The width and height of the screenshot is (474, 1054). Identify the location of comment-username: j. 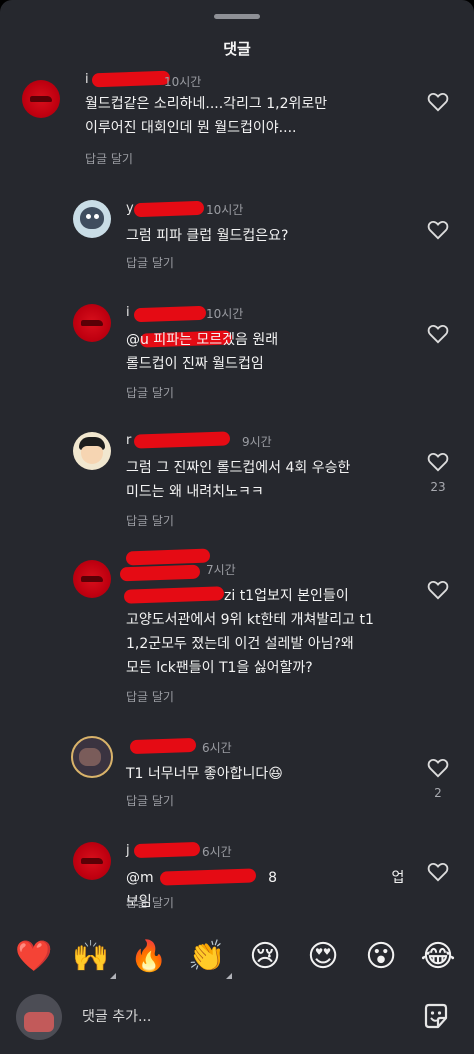
(128, 850).